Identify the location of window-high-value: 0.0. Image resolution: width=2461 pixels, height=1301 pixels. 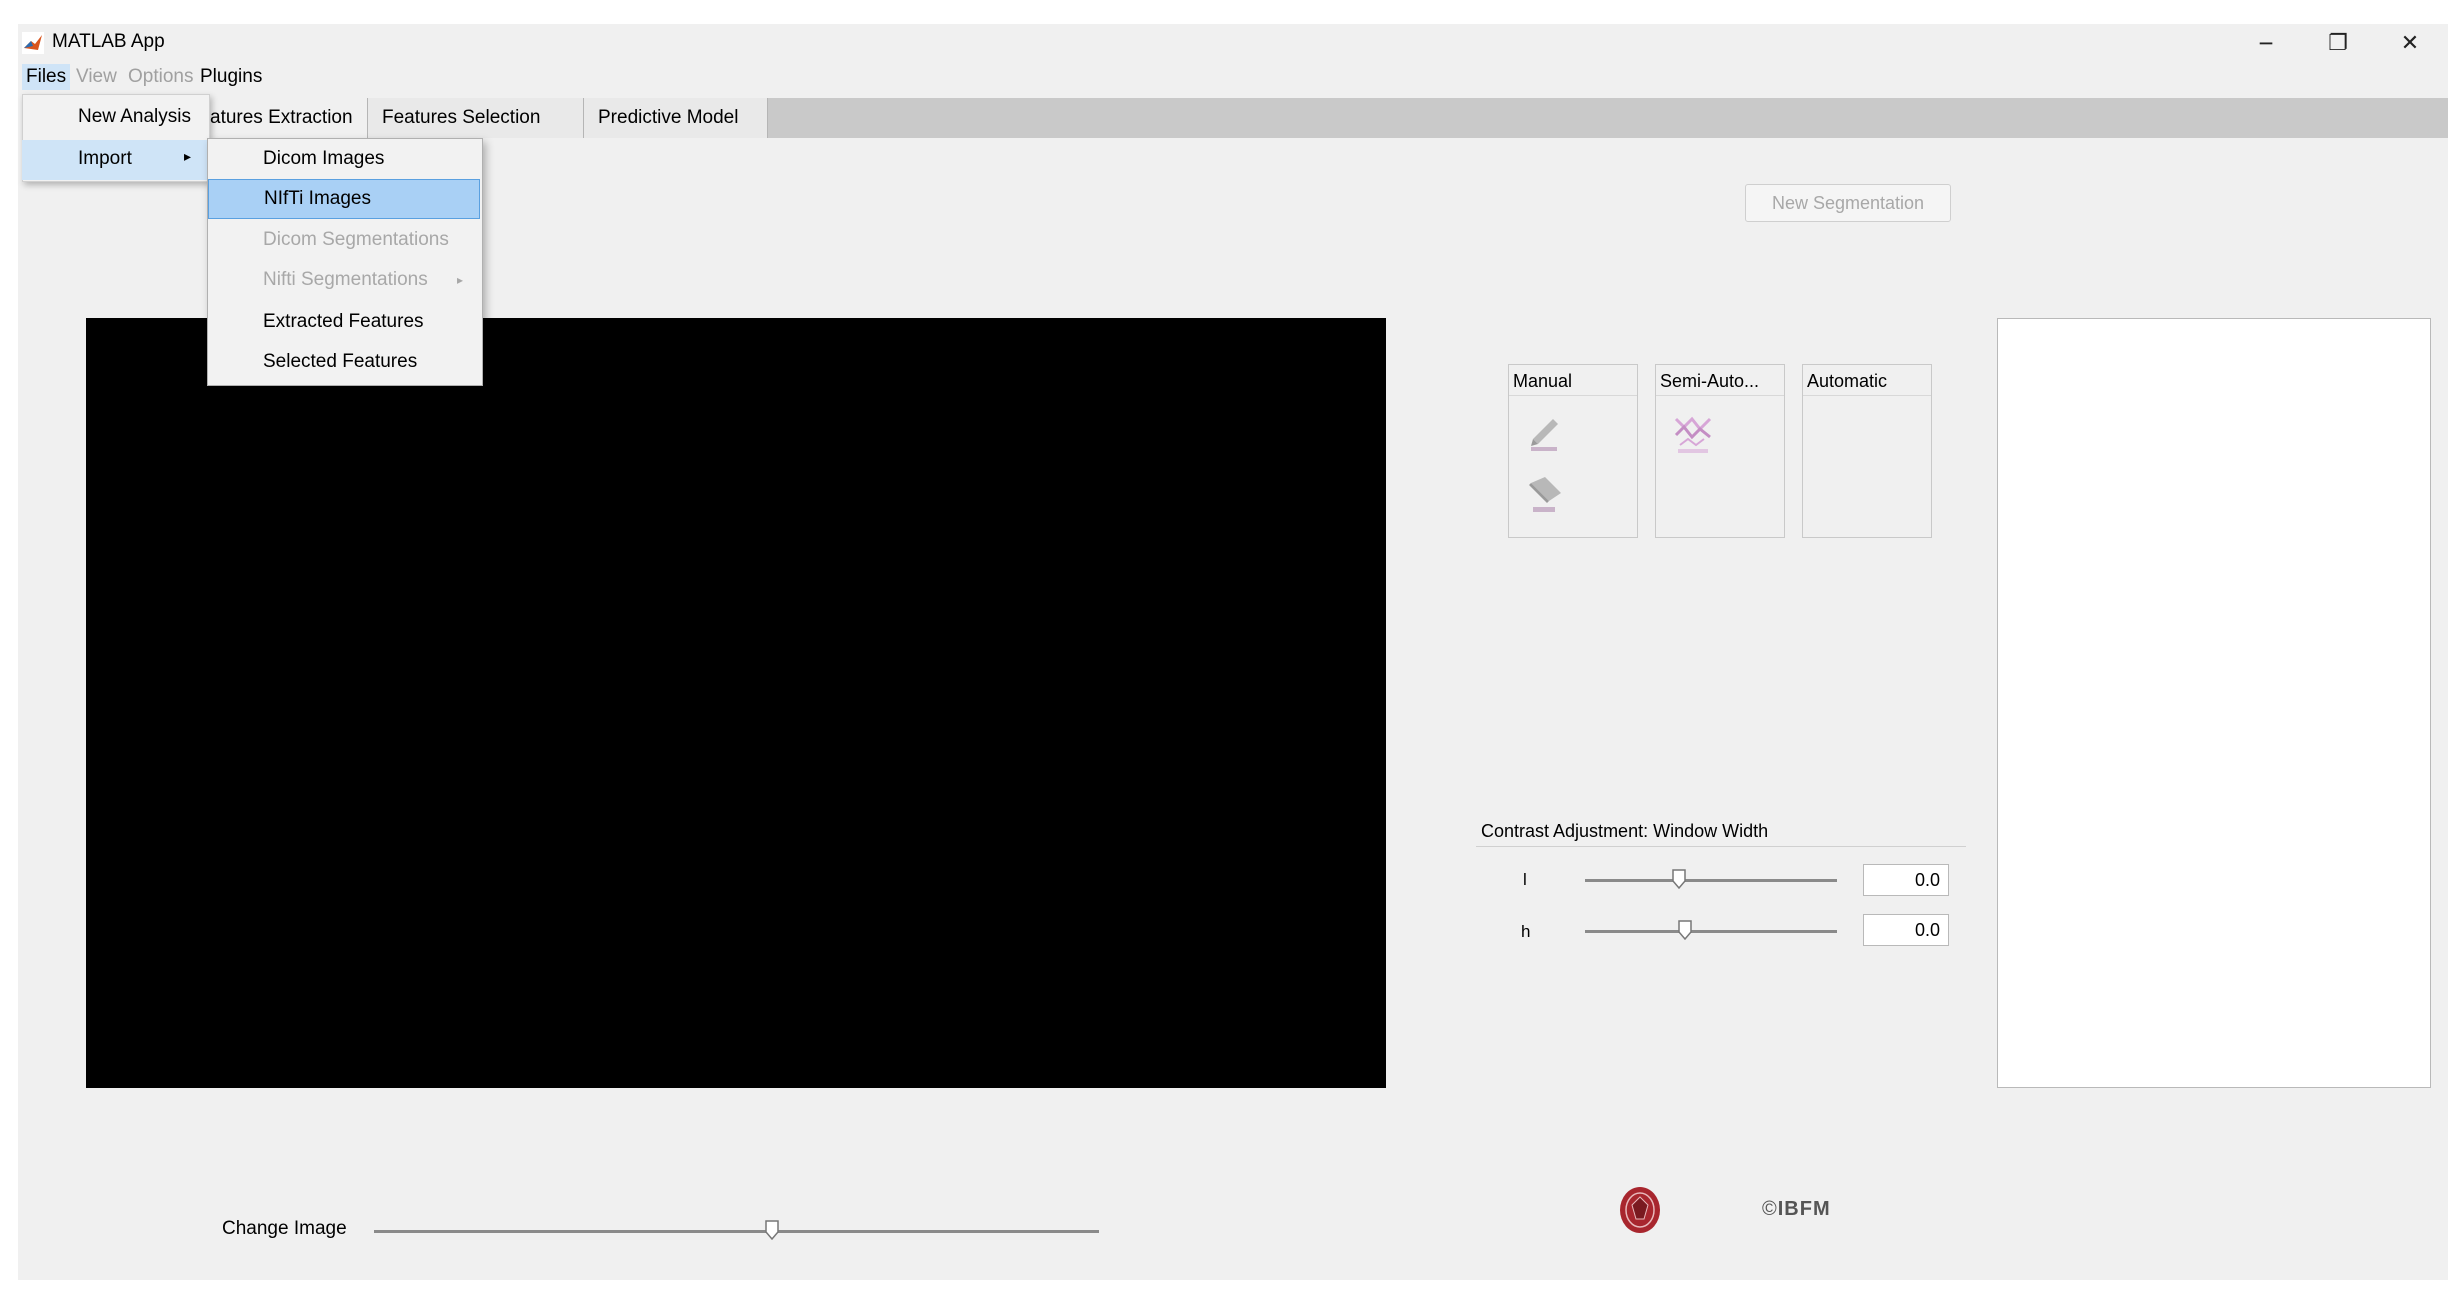
(1906, 930).